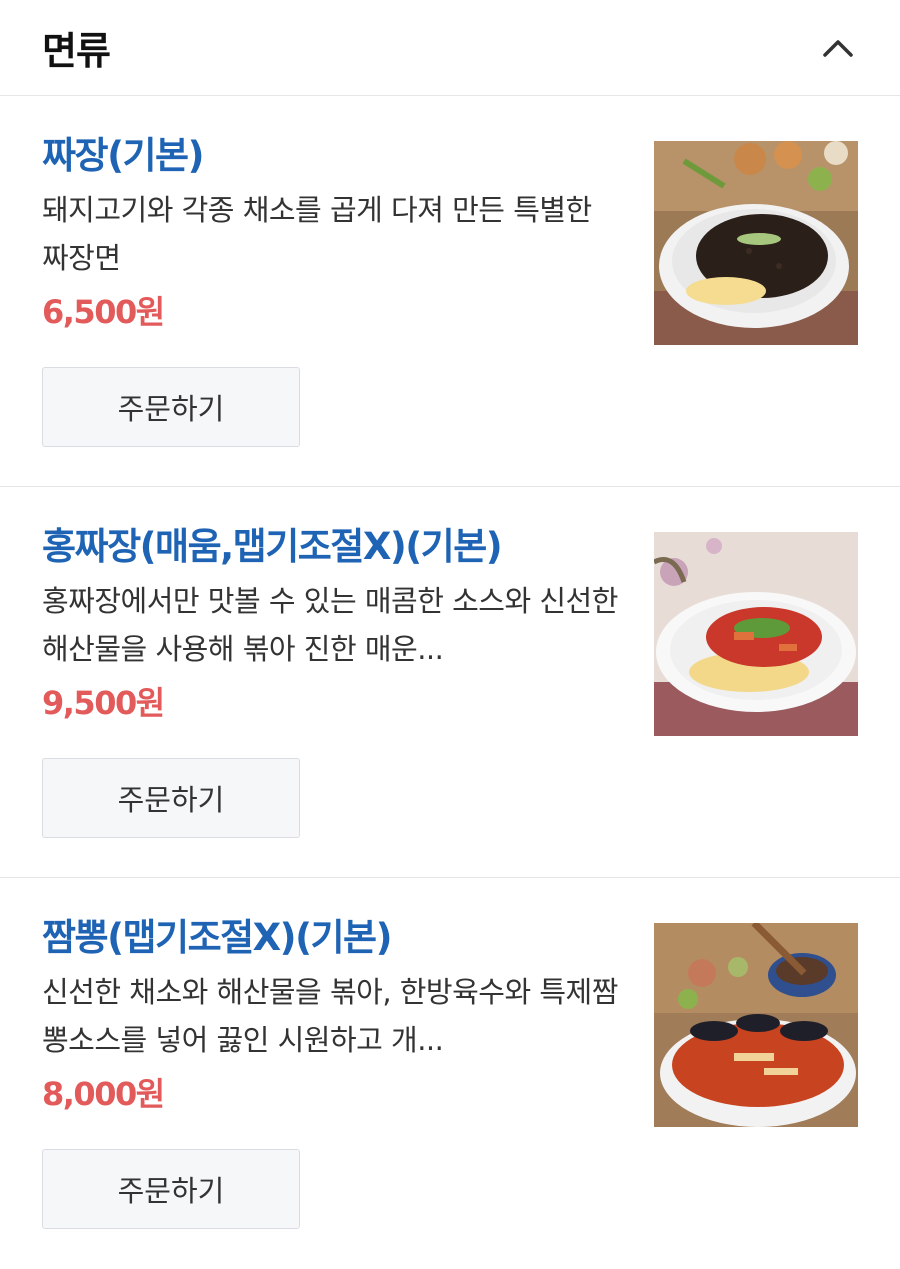 Image resolution: width=900 pixels, height=1269 pixels. What do you see at coordinates (317, 234) in the screenshot?
I see `menu-item-description: 돼지고기와 각종 채소를 곱게 다져 만든 특별한 짜장면` at bounding box center [317, 234].